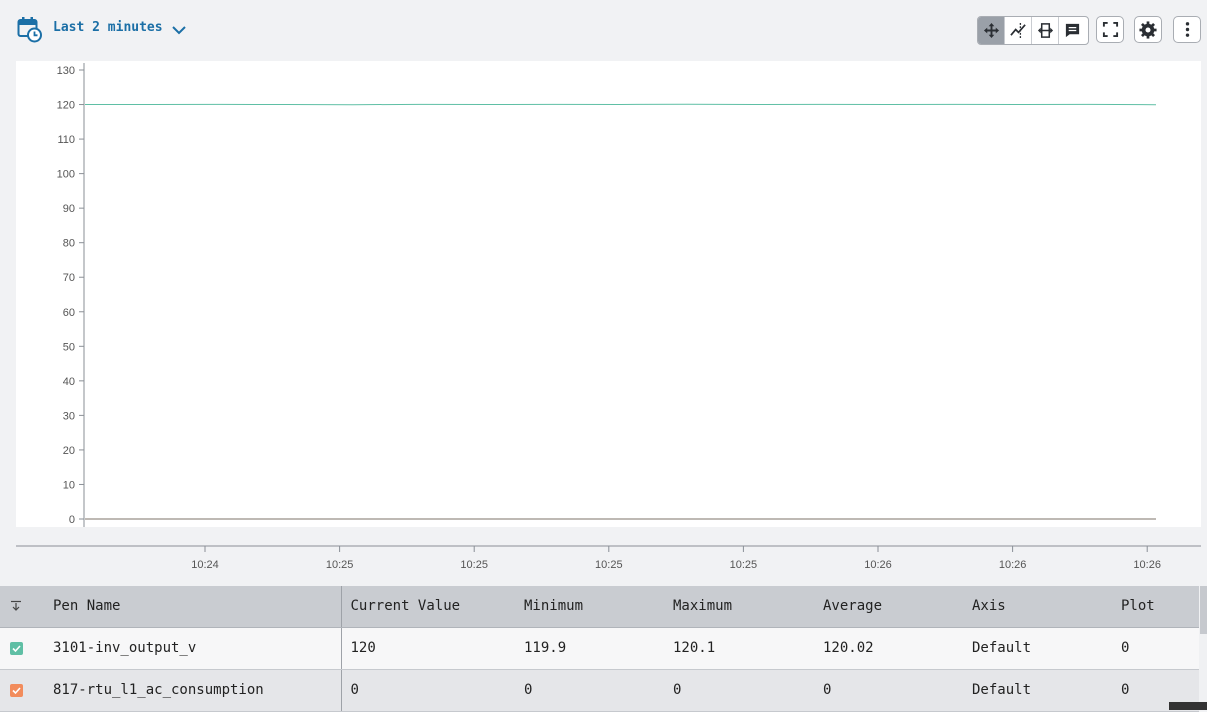 This screenshot has height=712, width=1207. I want to click on y-tick-label: 50, so click(69, 347).